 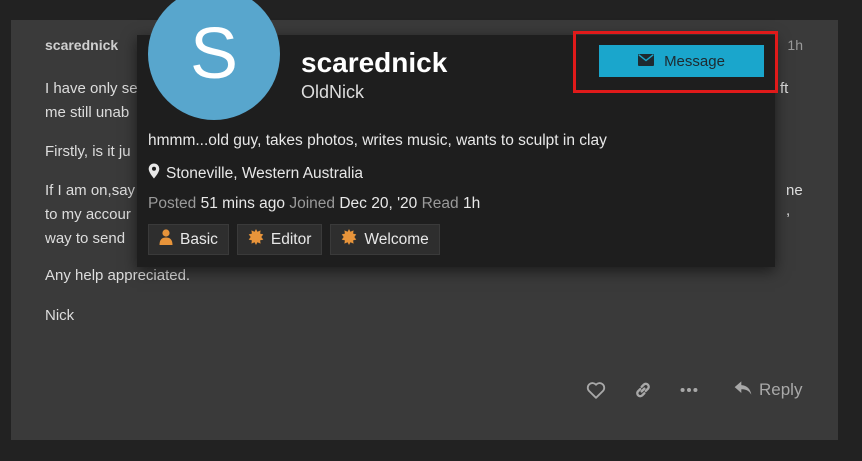 I want to click on post-text-line: Any help appreciated., so click(x=118, y=275).